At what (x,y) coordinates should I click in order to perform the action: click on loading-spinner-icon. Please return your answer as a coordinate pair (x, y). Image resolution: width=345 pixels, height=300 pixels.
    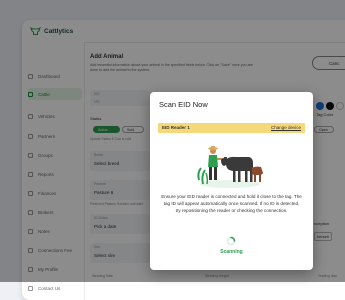
    Looking at the image, I should click on (231, 241).